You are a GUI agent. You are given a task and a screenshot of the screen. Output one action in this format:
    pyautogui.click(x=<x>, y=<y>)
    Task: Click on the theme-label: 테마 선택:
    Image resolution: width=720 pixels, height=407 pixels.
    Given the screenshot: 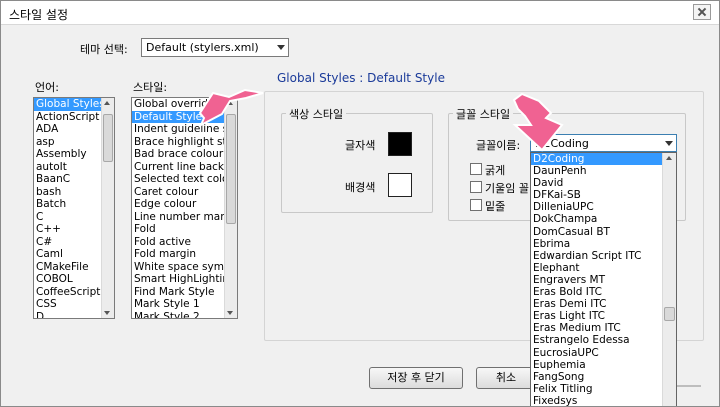 What is the action you would take?
    pyautogui.click(x=104, y=49)
    